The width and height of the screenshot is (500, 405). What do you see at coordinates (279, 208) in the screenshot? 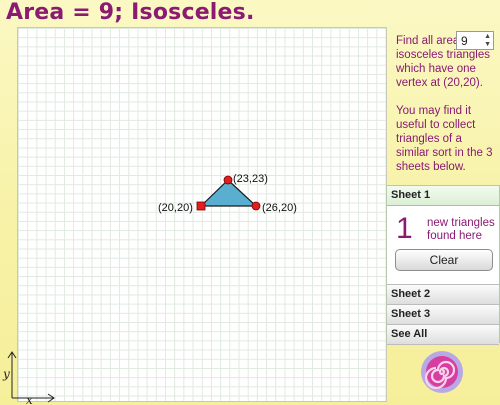
I see `vertex-label-right: (26,20)` at bounding box center [279, 208].